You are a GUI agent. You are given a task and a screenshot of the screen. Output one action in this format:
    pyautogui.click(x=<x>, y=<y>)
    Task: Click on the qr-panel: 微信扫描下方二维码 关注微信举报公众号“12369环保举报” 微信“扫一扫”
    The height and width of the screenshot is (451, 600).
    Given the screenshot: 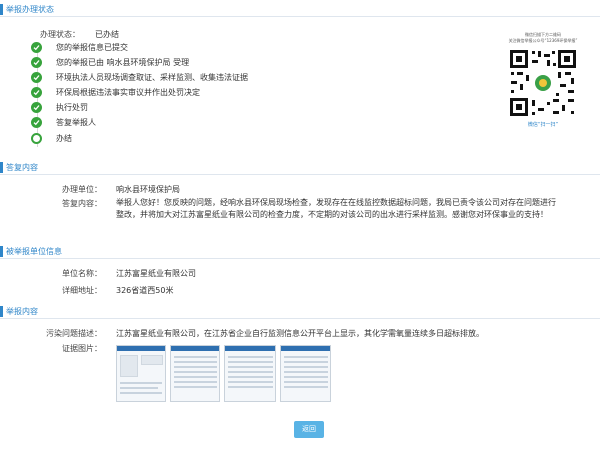 What is the action you would take?
    pyautogui.click(x=543, y=80)
    